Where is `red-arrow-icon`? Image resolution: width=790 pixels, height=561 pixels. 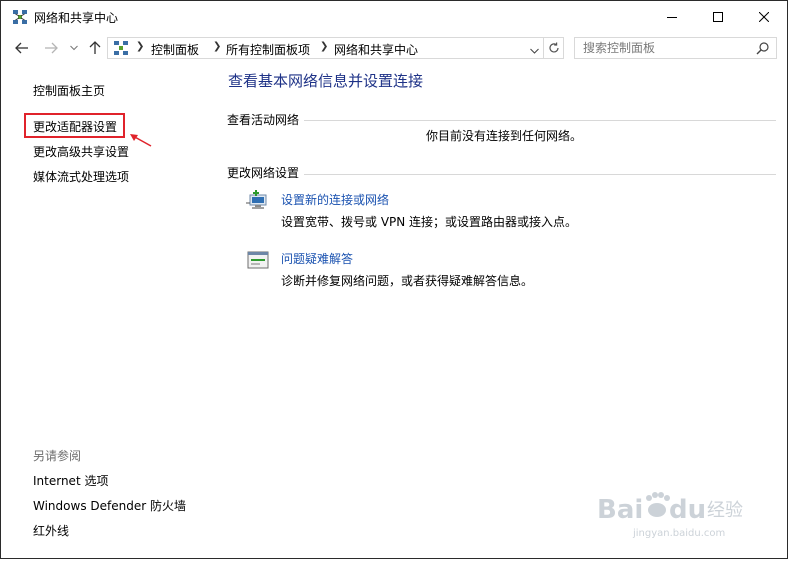 red-arrow-icon is located at coordinates (141, 140).